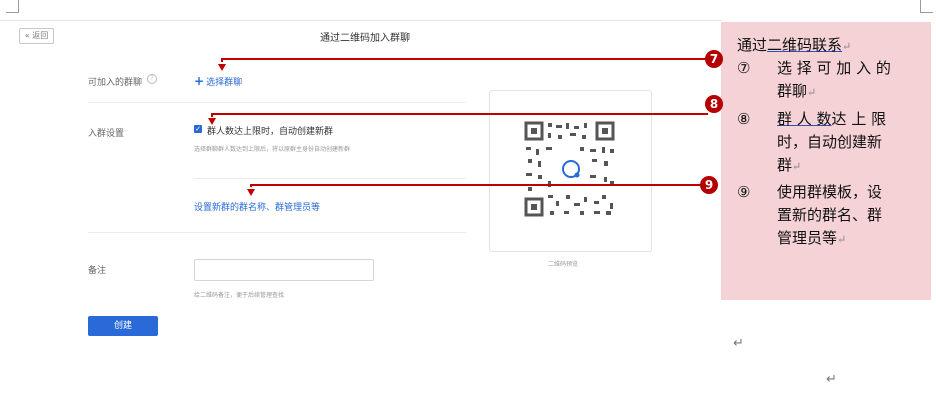 This screenshot has height=395, width=936. What do you see at coordinates (212, 121) in the screenshot?
I see `arrow-8-head` at bounding box center [212, 121].